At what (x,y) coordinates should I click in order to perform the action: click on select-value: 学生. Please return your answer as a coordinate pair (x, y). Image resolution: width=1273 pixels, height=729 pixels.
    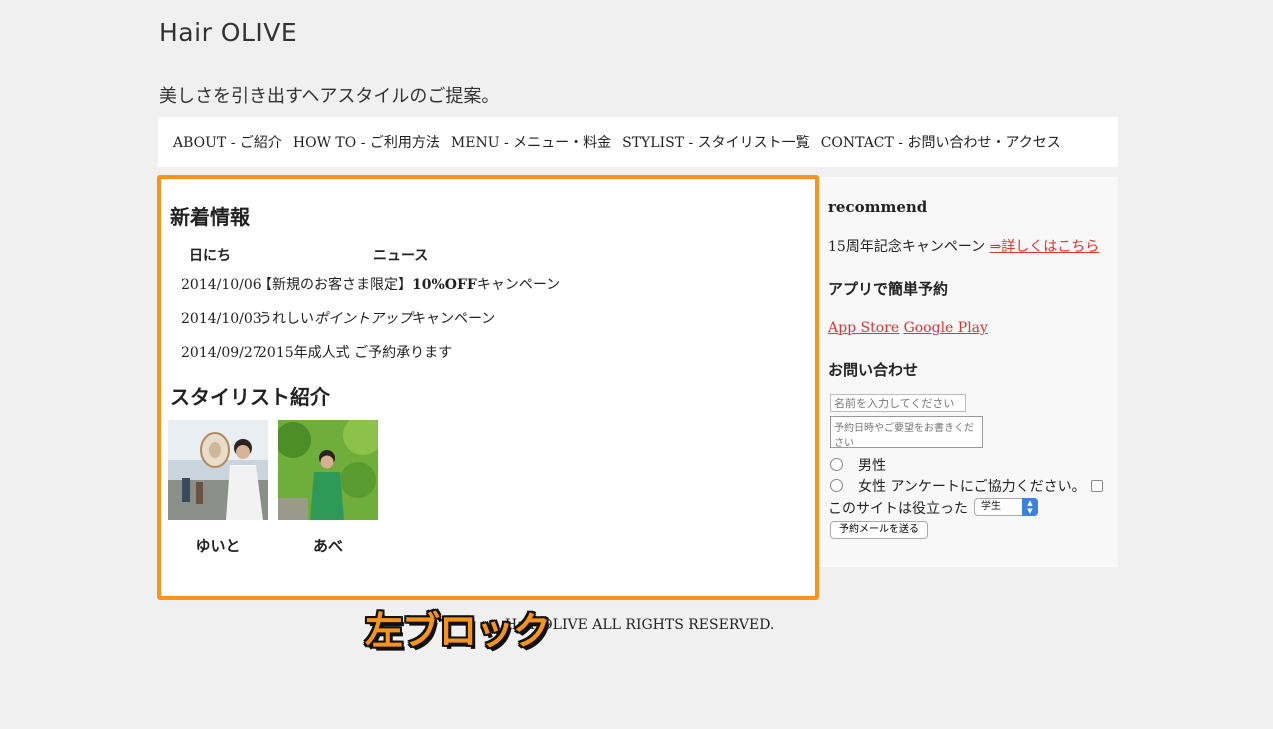
    Looking at the image, I should click on (991, 506).